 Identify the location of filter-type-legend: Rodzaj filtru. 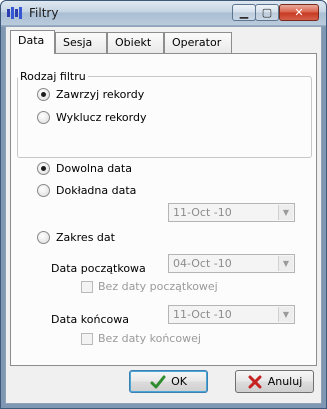
(53, 76).